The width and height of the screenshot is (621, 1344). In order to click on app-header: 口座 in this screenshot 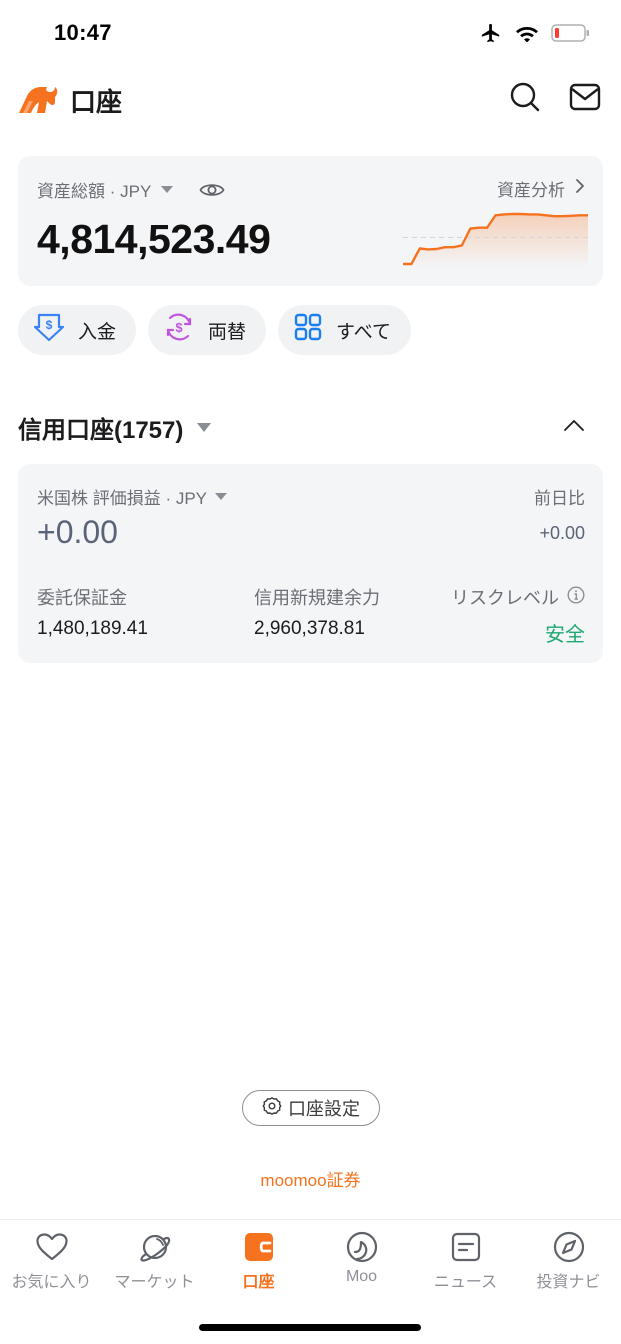, I will do `click(310, 99)`.